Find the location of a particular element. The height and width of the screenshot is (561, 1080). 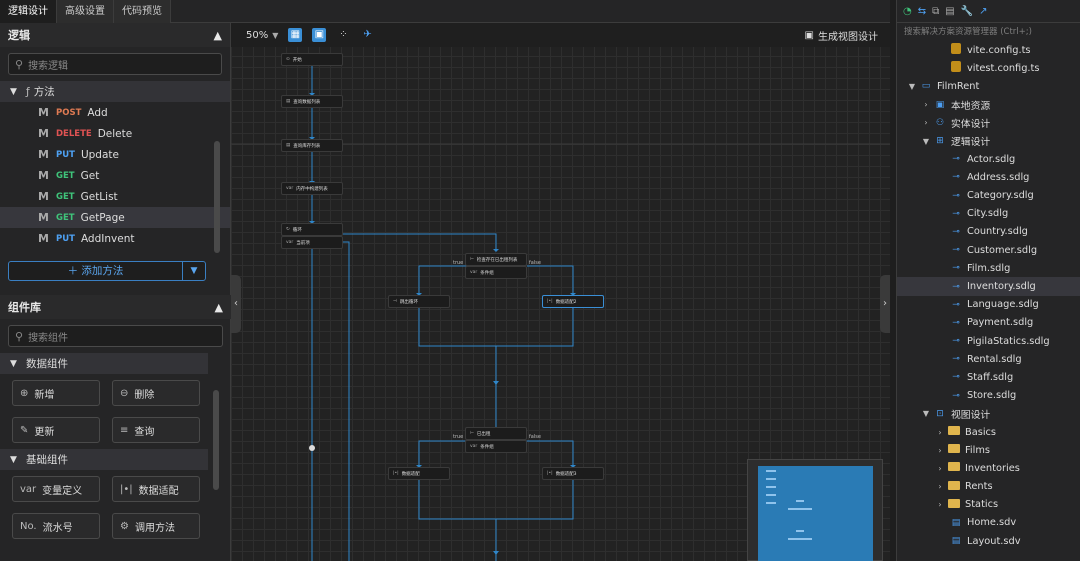

wrench-icon: 🔧 is located at coordinates (967, 11).